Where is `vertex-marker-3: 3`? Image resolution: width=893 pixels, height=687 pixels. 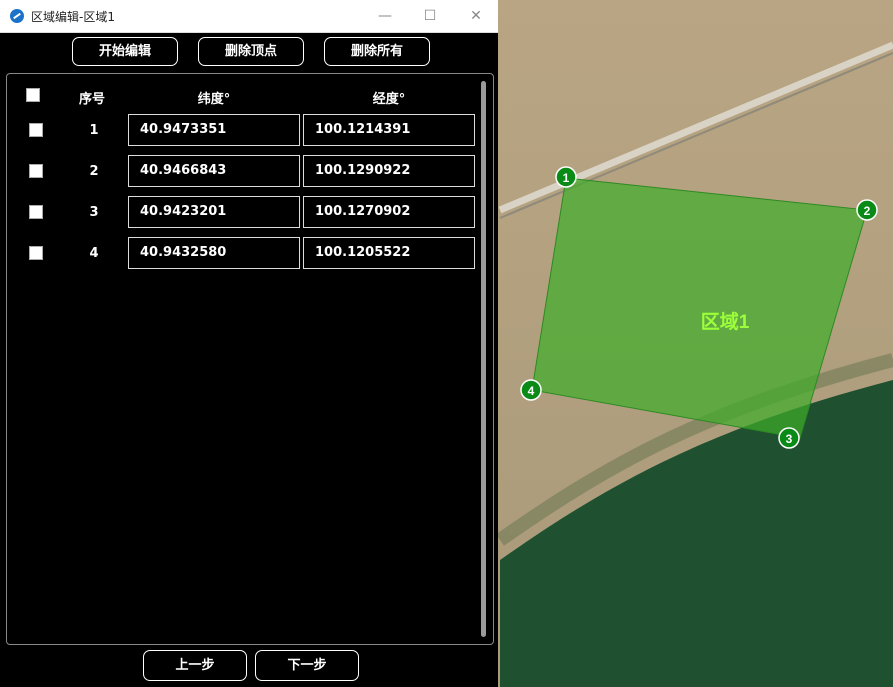
vertex-marker-3: 3 is located at coordinates (789, 438).